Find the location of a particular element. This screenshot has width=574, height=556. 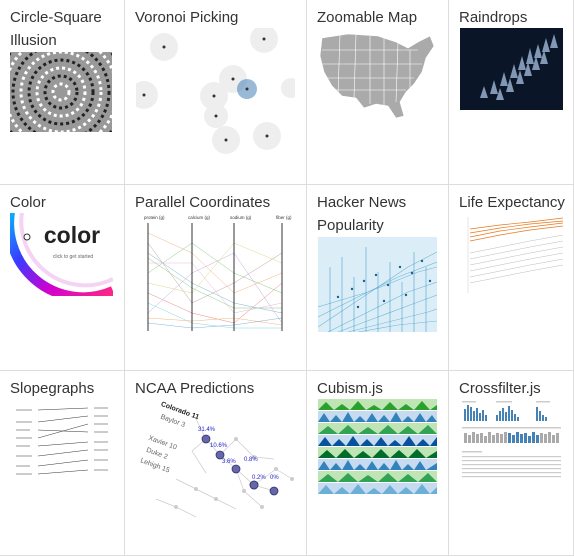

gallery-item-slopegraphs: Slopegraphs is located at coordinates (62, 463).